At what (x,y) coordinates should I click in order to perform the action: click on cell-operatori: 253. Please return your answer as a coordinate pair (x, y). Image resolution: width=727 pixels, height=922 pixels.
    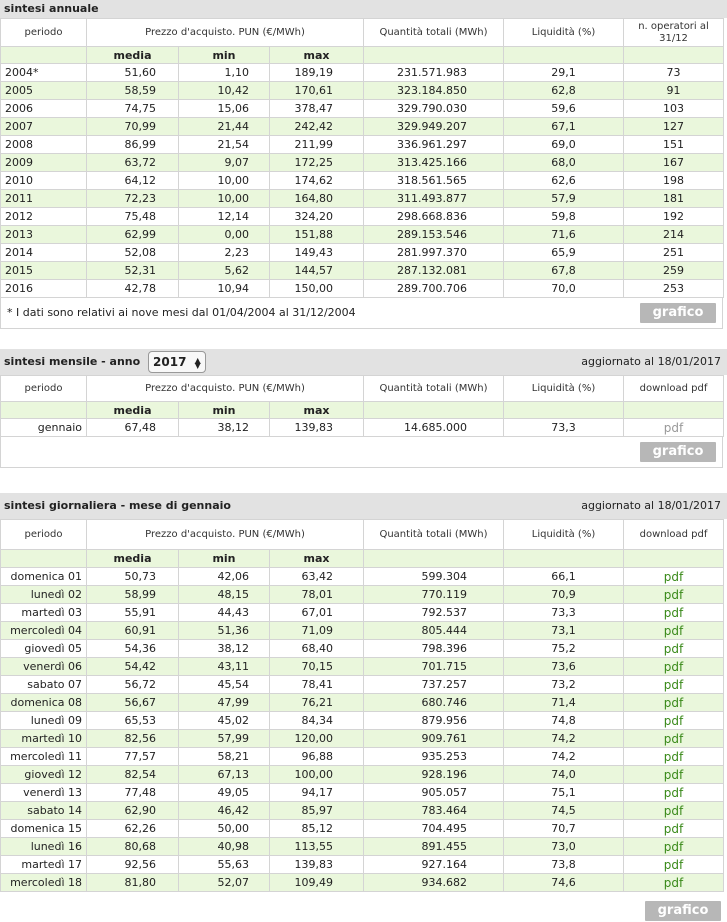
    Looking at the image, I should click on (674, 288).